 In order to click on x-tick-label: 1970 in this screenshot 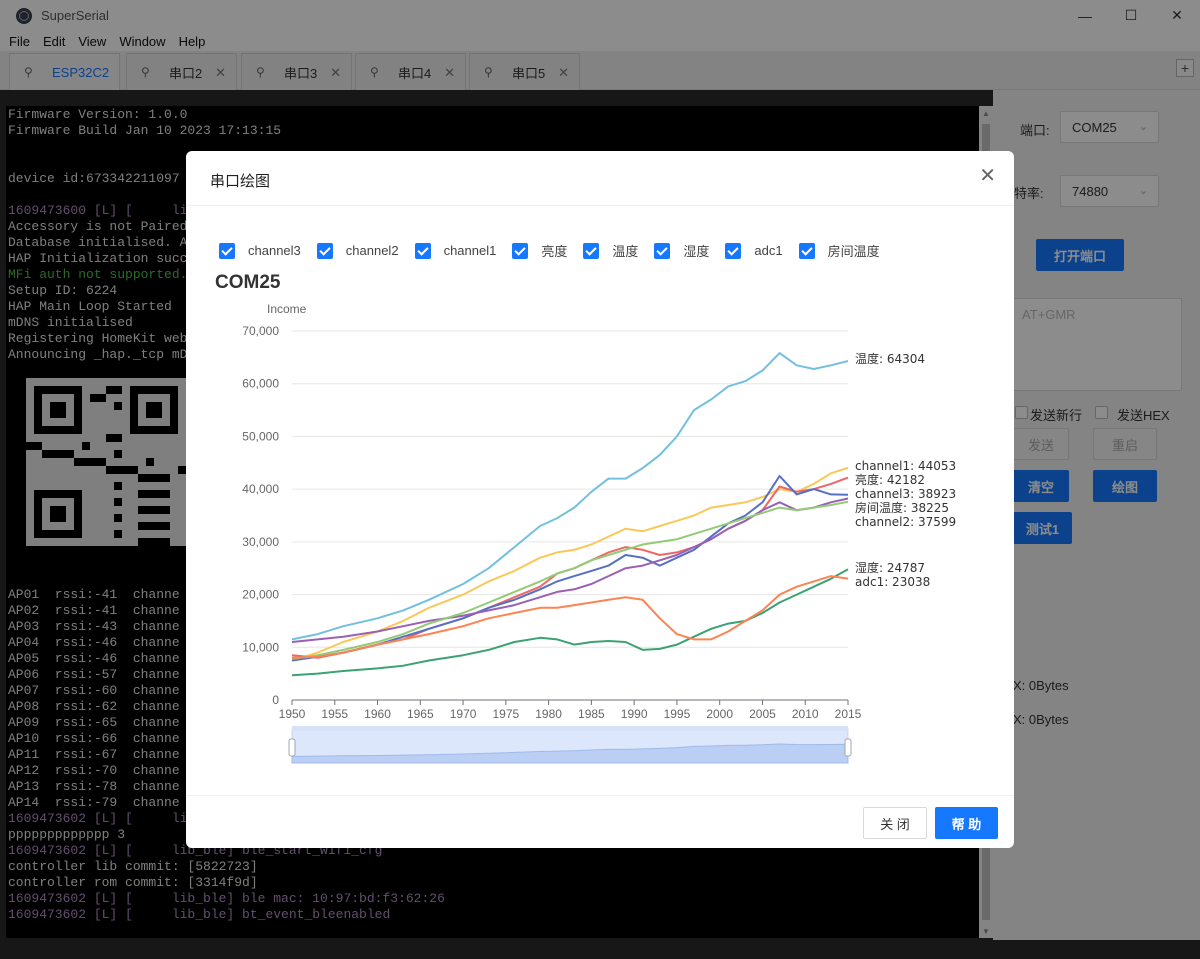, I will do `click(463, 714)`.